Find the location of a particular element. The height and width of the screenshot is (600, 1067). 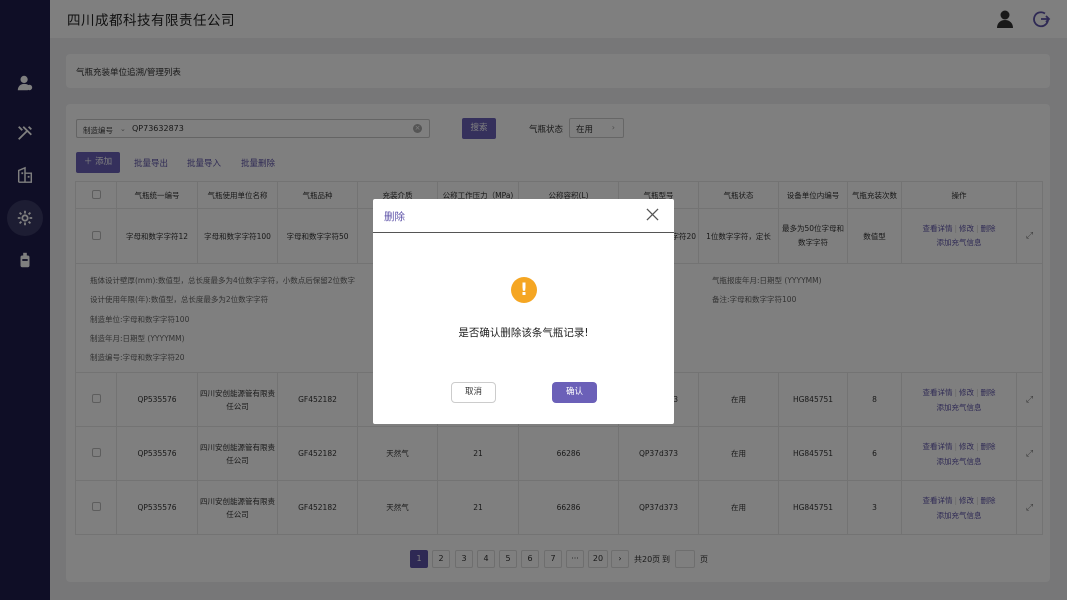

close-icon is located at coordinates (652, 214).